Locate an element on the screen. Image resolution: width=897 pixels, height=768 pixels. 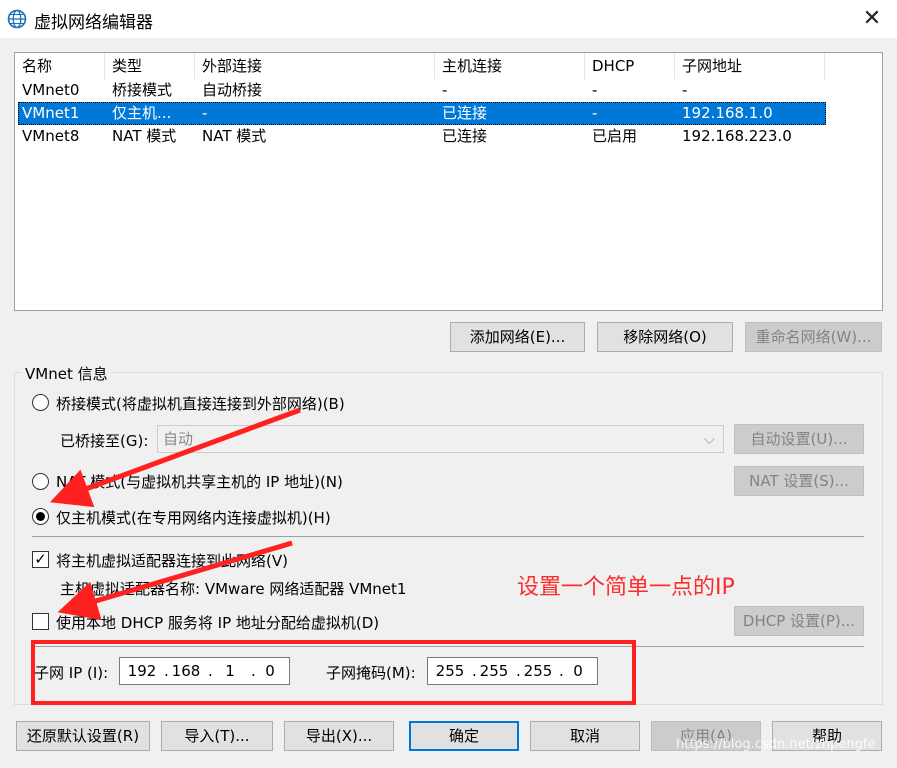
bridged-to-select: 自动 ⌵ is located at coordinates (440, 439).